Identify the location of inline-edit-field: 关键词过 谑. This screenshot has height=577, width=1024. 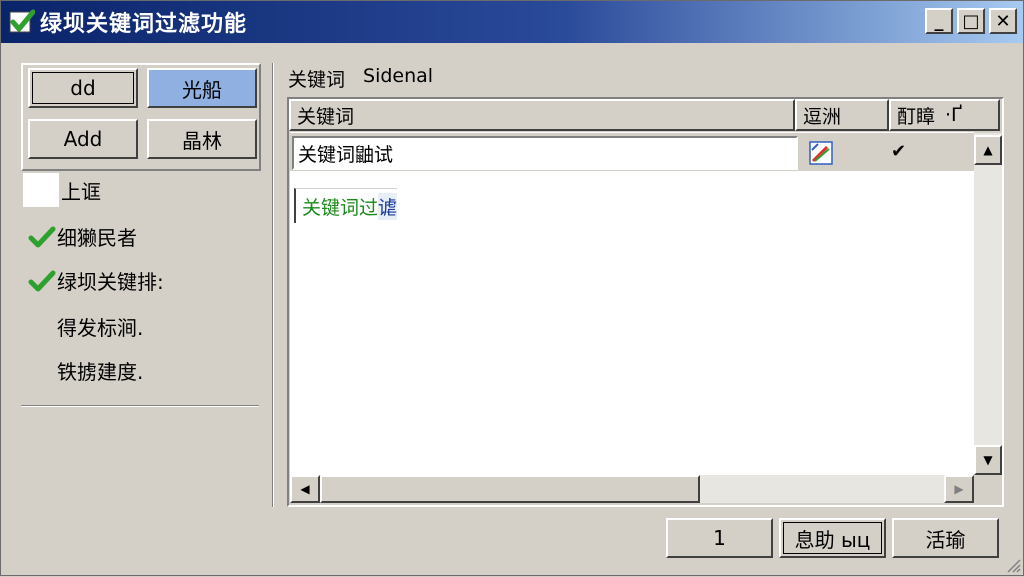
(346, 205).